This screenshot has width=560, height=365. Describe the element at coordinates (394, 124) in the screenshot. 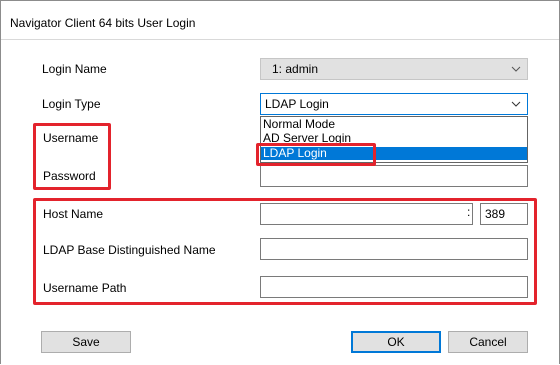

I see `option-normal-mode: Normal Mode` at that location.